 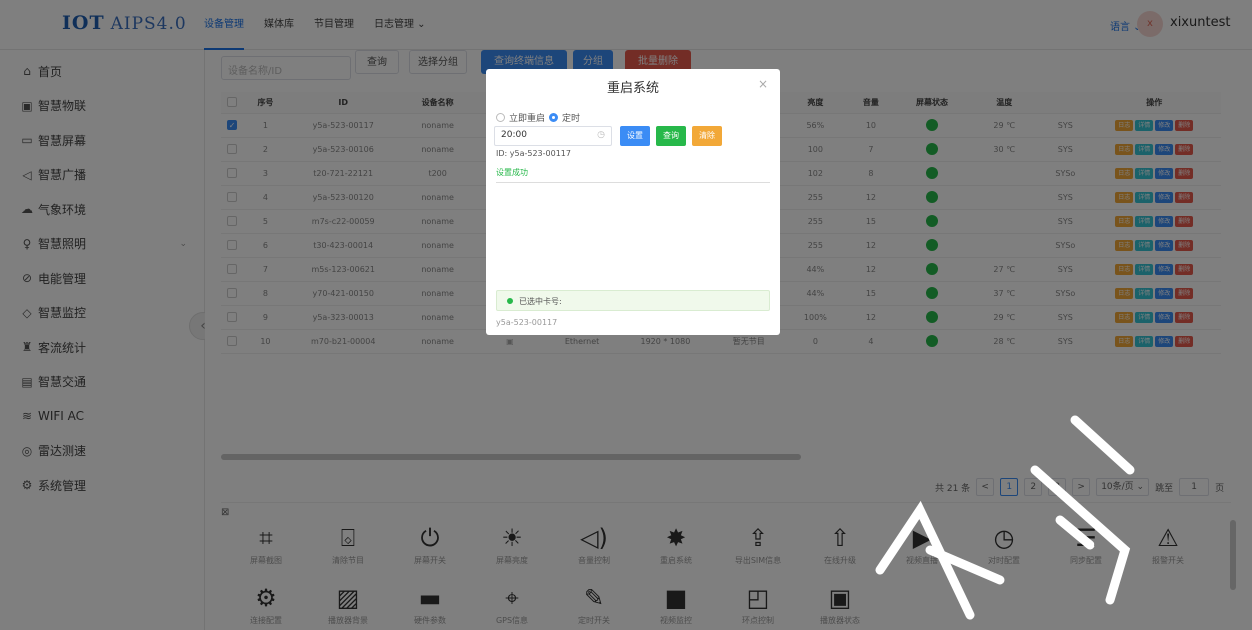 I want to click on set-button: 设置, so click(x=635, y=136).